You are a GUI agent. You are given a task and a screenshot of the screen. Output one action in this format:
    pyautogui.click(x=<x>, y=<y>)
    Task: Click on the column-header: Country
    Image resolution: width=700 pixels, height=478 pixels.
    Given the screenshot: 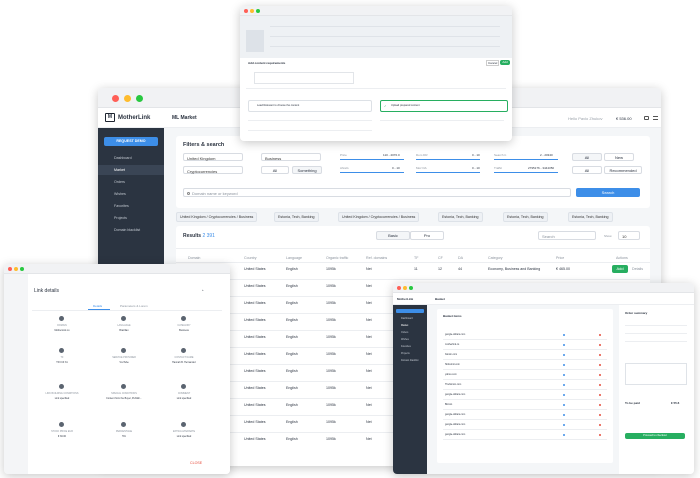 What is the action you would take?
    pyautogui.click(x=250, y=258)
    